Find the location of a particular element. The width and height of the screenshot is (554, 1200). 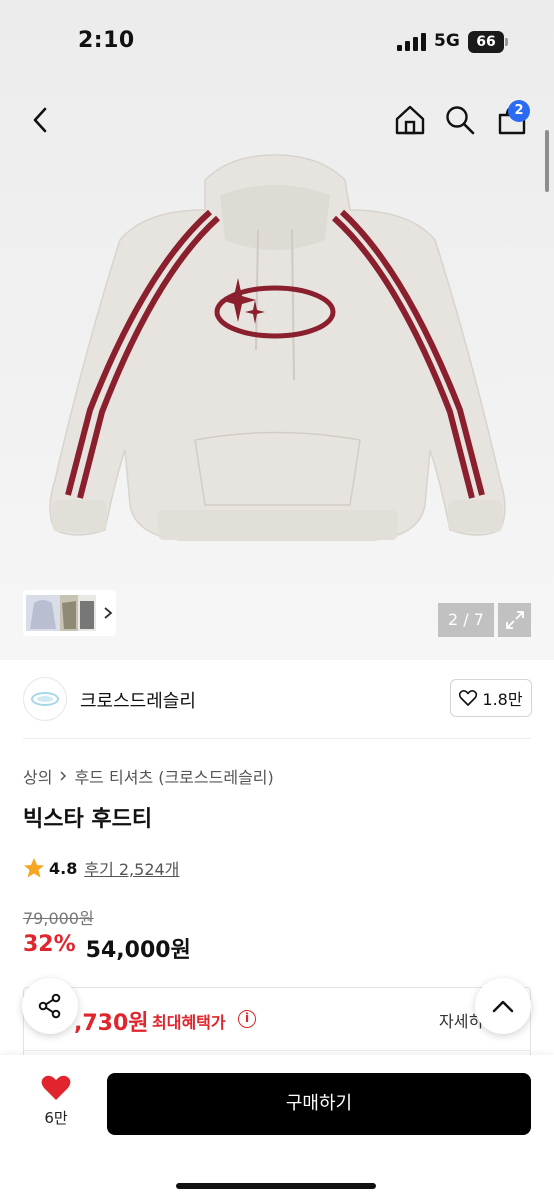

expand-icon is located at coordinates (514, 620).